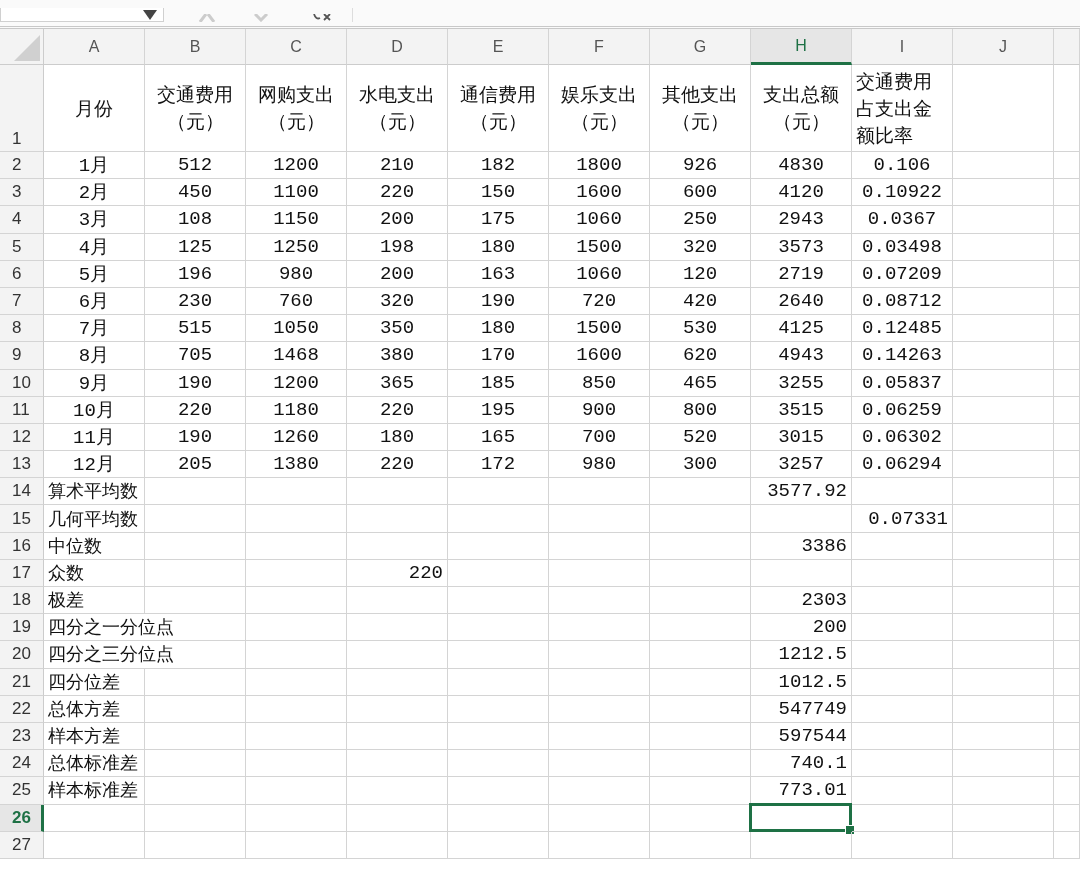 The height and width of the screenshot is (873, 1080). I want to click on table-cell: 1800, so click(599, 166).